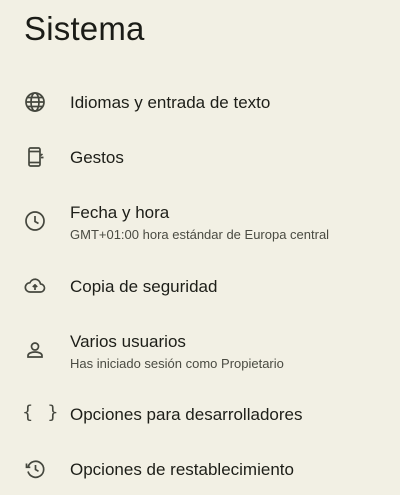 The height and width of the screenshot is (495, 400). Describe the element at coordinates (182, 469) in the screenshot. I see `settings-item-reset-title: Opciones de restablecimiento` at that location.